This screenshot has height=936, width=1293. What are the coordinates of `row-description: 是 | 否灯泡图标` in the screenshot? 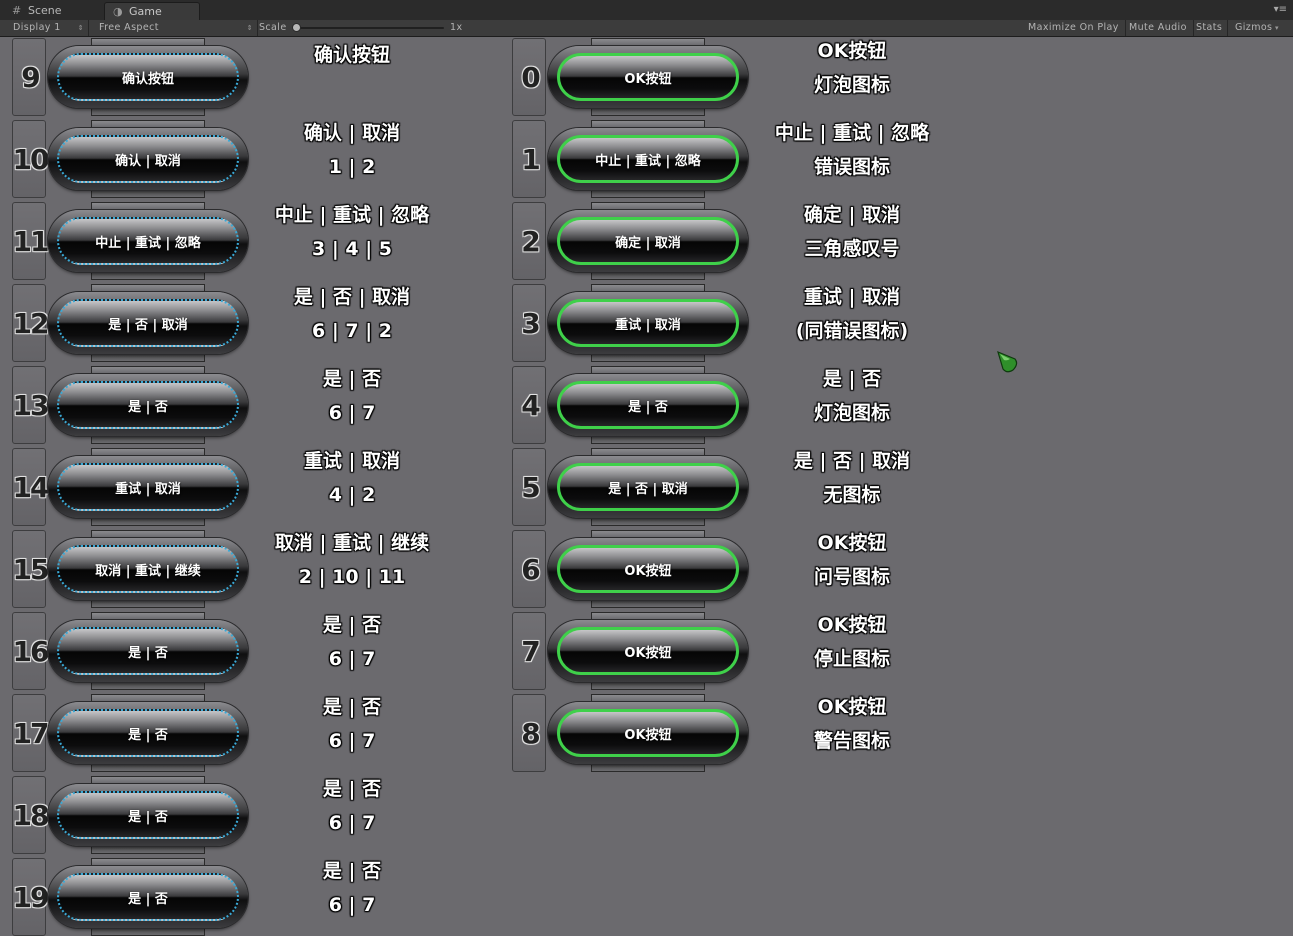 It's located at (852, 396).